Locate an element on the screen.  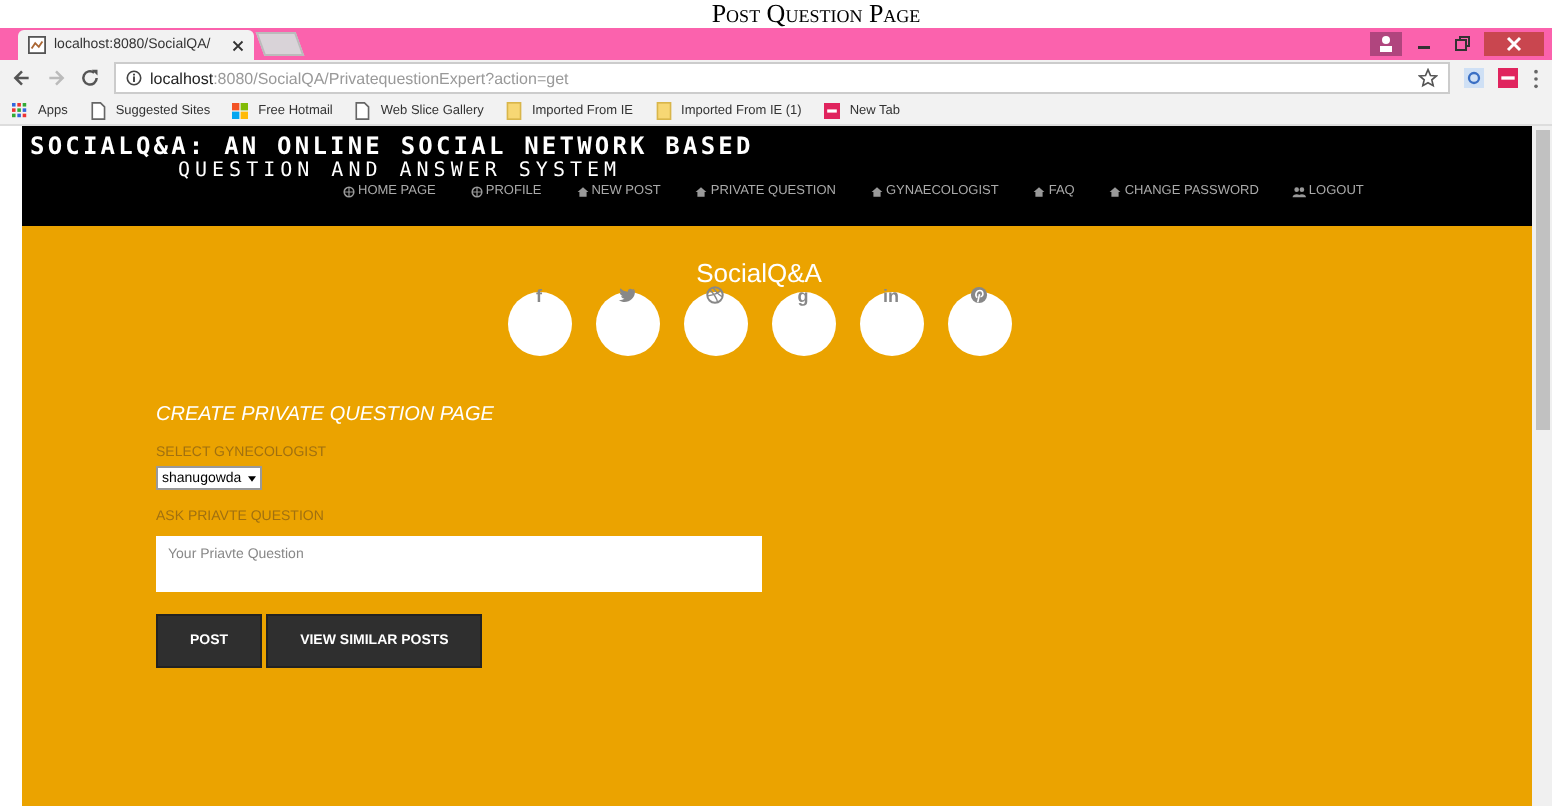
new-tab-icon is located at coordinates (831, 110).